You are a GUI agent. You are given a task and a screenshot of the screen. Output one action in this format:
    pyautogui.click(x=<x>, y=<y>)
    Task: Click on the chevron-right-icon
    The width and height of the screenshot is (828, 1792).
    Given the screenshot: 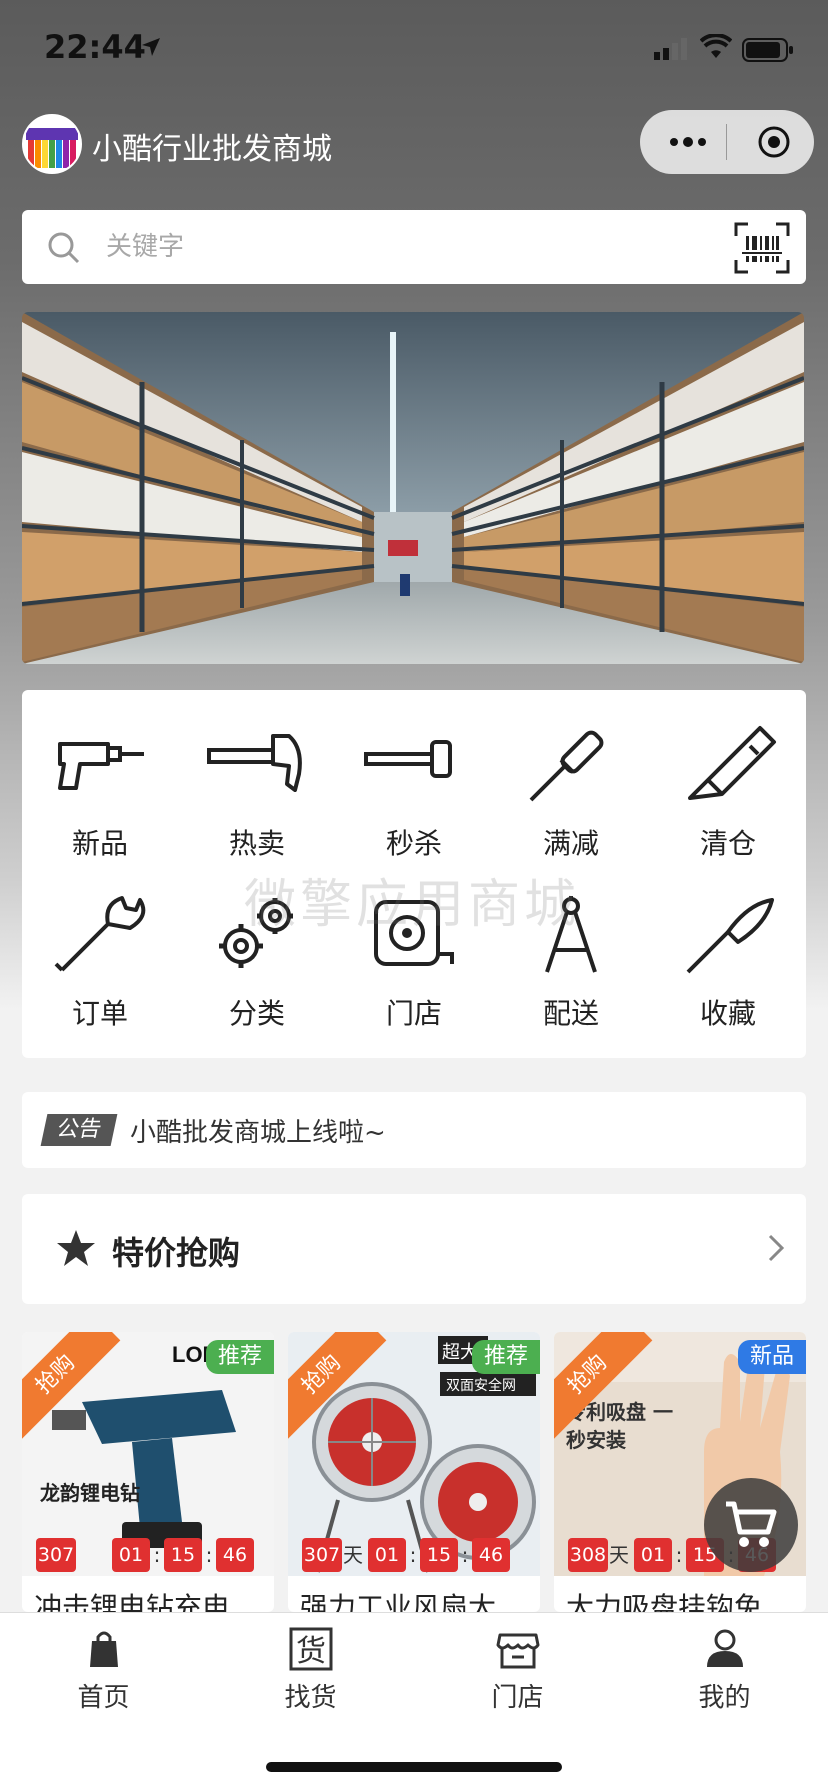 What is the action you would take?
    pyautogui.click(x=776, y=1250)
    